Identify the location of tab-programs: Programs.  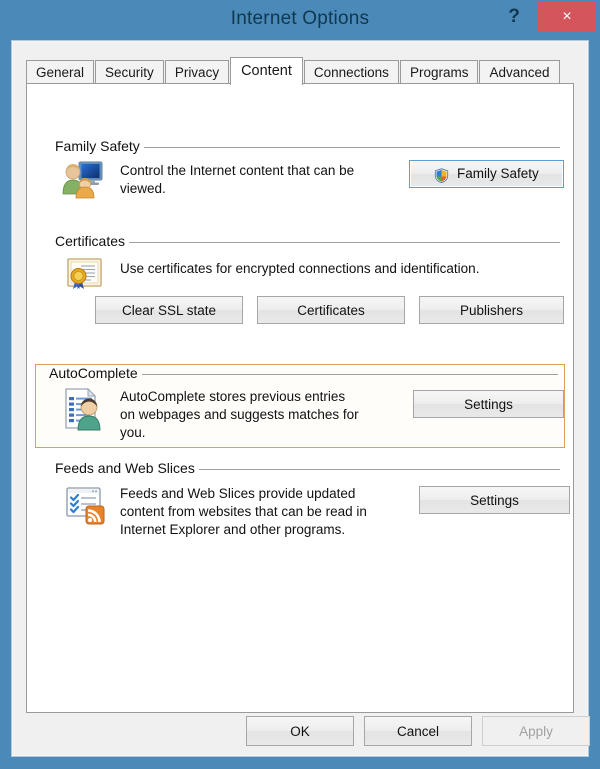
(439, 72).